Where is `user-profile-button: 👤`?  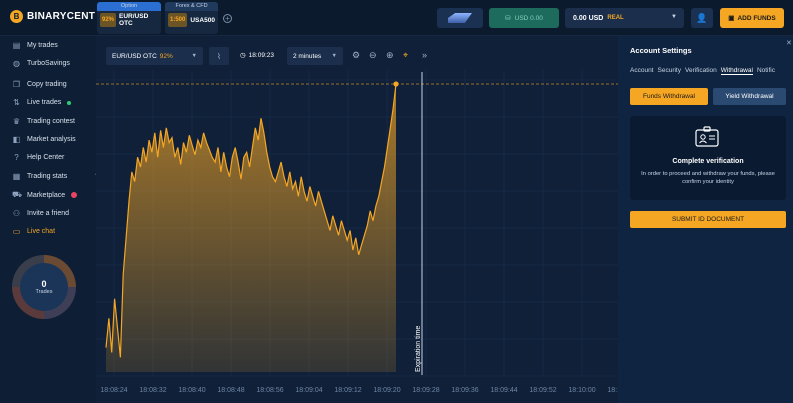
user-profile-button: 👤 is located at coordinates (702, 18).